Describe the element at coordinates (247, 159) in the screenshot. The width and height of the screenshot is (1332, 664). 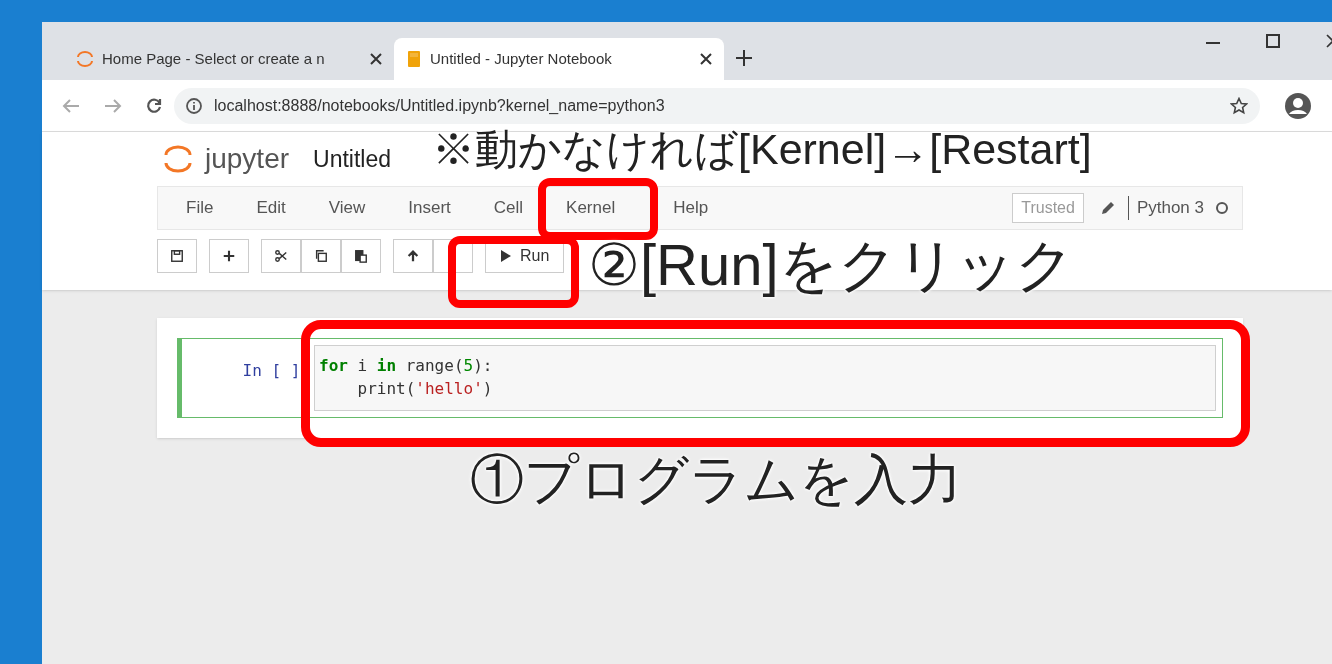
I see `jupyter-wordmark: jupyter` at that location.